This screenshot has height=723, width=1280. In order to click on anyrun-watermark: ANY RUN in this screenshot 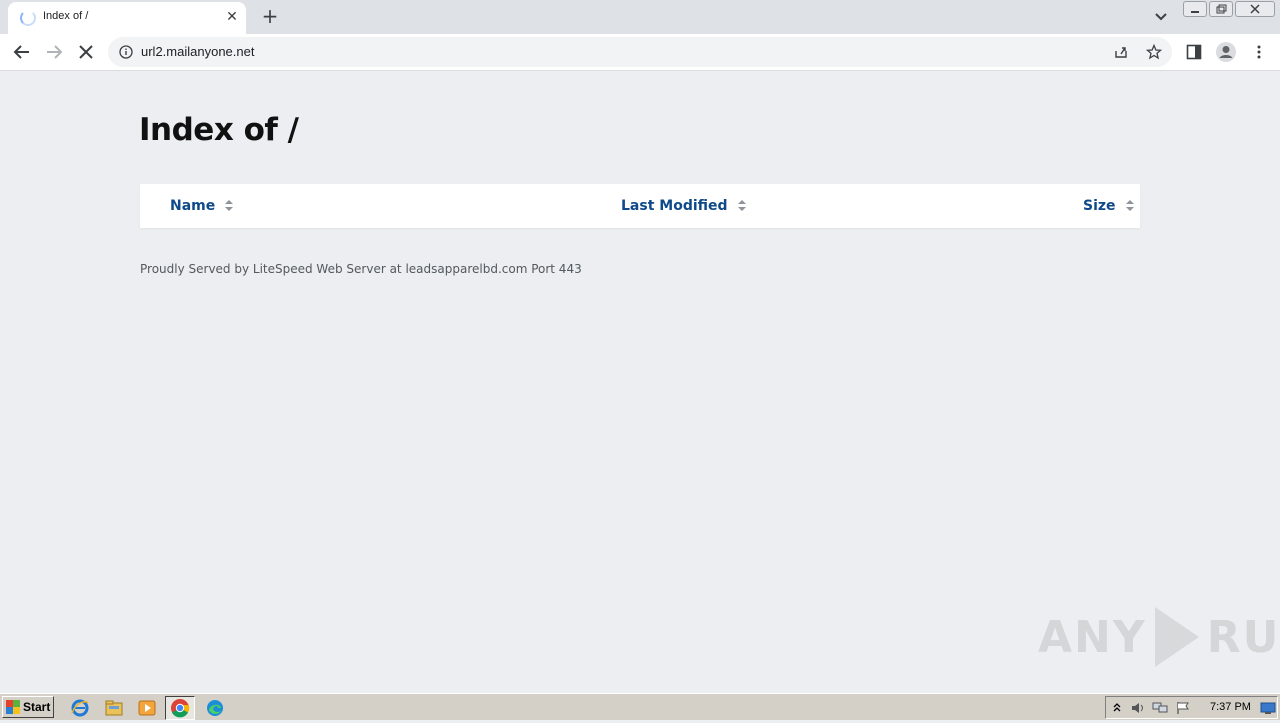, I will do `click(1159, 637)`.